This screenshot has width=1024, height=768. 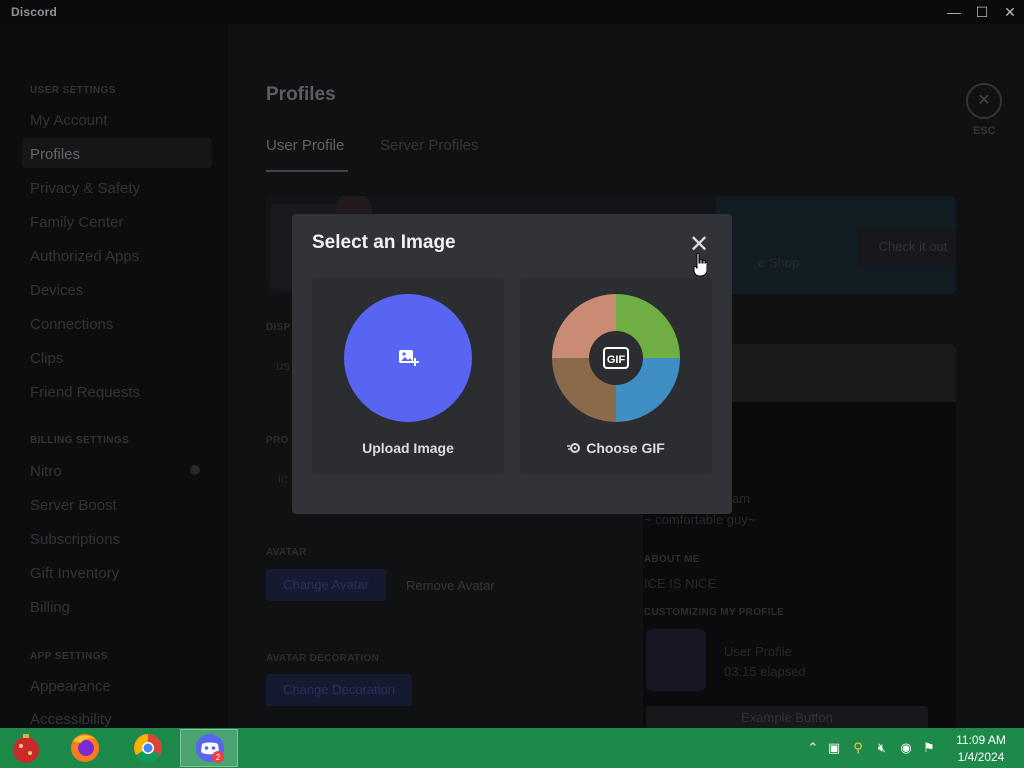 What do you see at coordinates (218, 757) in the screenshot?
I see `notification-count: 2` at bounding box center [218, 757].